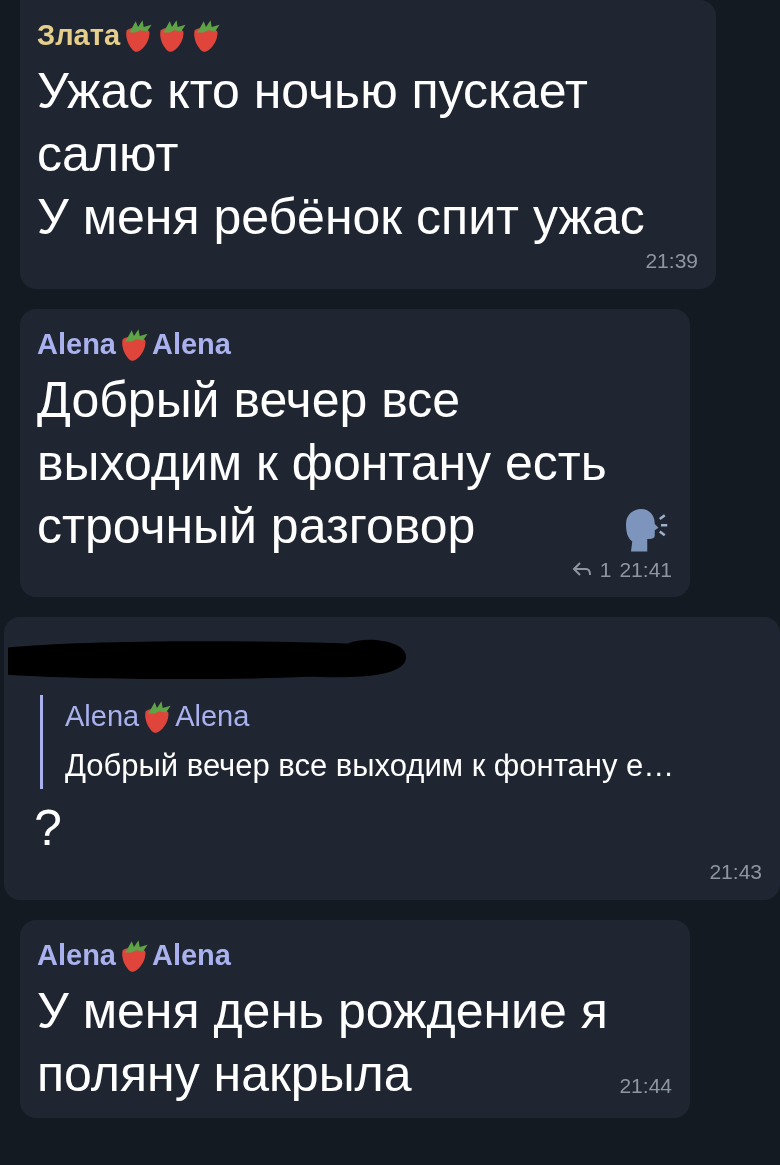  What do you see at coordinates (605, 569) in the screenshot?
I see `reply-count: 1` at bounding box center [605, 569].